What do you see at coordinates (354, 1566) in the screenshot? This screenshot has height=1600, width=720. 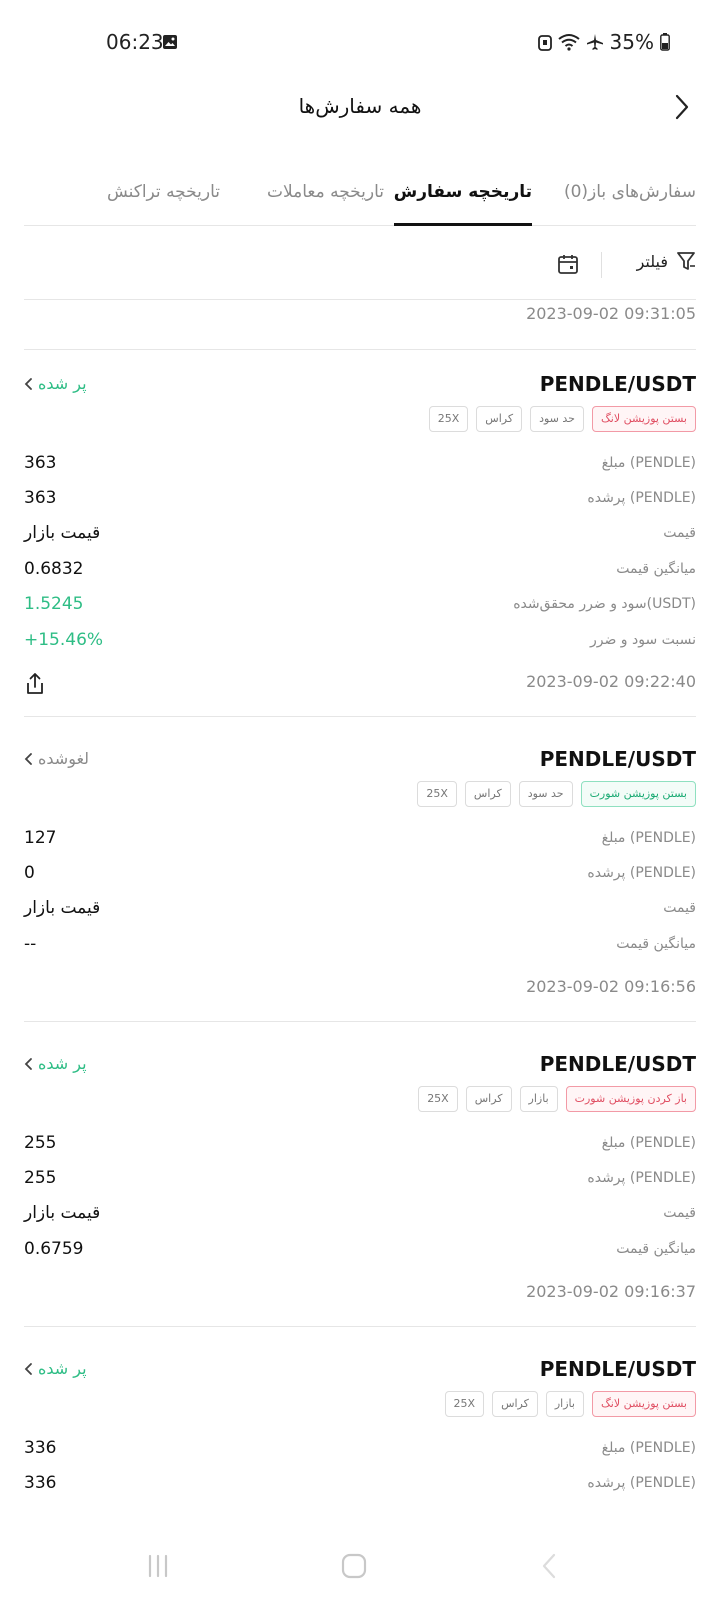 I see `home-icon` at bounding box center [354, 1566].